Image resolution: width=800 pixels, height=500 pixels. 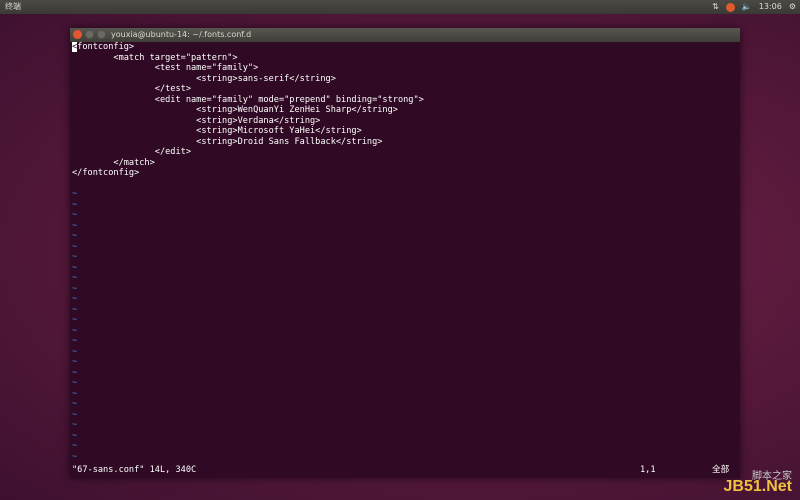 I want to click on status-file-info: "67-sans.conf" 14L, 340C, so click(x=134, y=470).